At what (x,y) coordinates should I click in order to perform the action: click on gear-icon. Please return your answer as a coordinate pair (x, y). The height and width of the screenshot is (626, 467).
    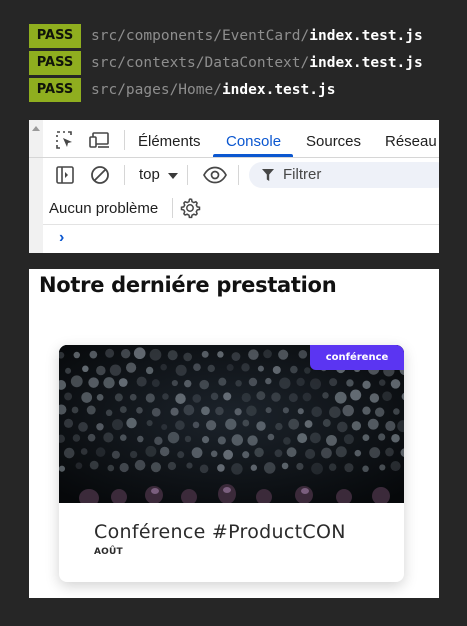
    Looking at the image, I should click on (190, 210).